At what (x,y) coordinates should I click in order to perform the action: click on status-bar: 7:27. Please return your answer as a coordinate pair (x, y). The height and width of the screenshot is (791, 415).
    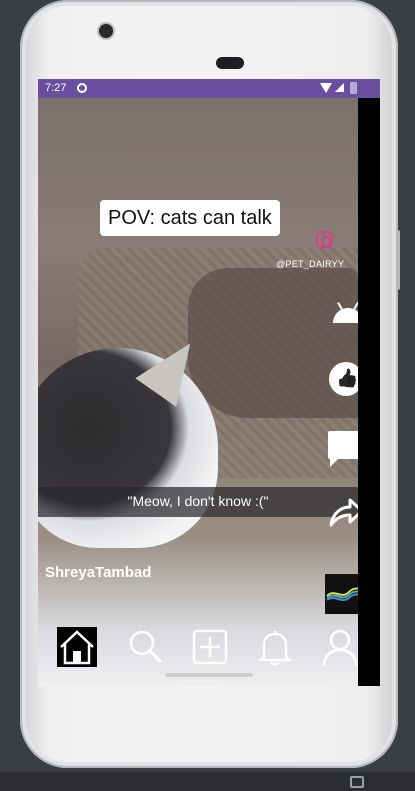
    Looking at the image, I should click on (209, 88).